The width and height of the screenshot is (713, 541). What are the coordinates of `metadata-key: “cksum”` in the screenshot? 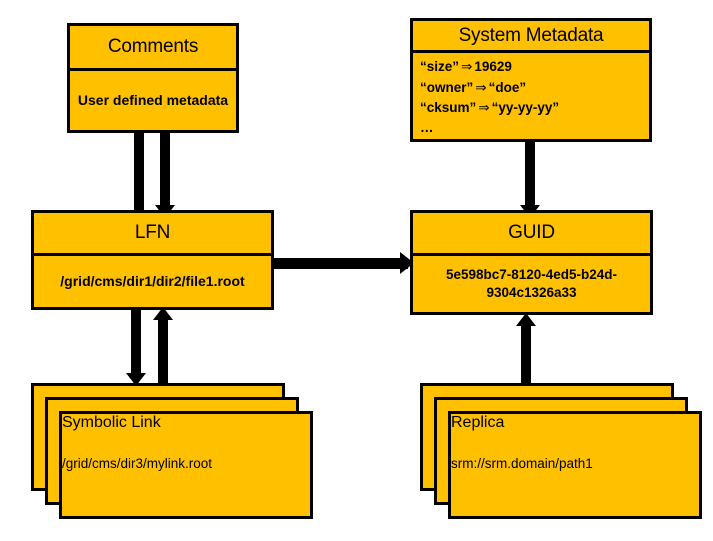 It's located at (448, 107).